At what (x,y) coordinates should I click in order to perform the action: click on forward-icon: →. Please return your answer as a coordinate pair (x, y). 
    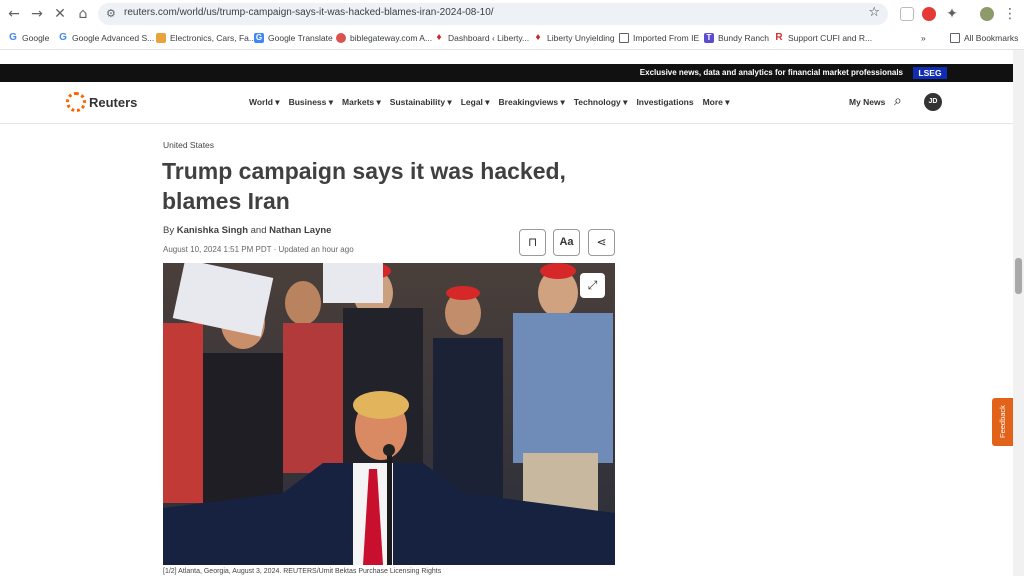
    Looking at the image, I should click on (37, 14).